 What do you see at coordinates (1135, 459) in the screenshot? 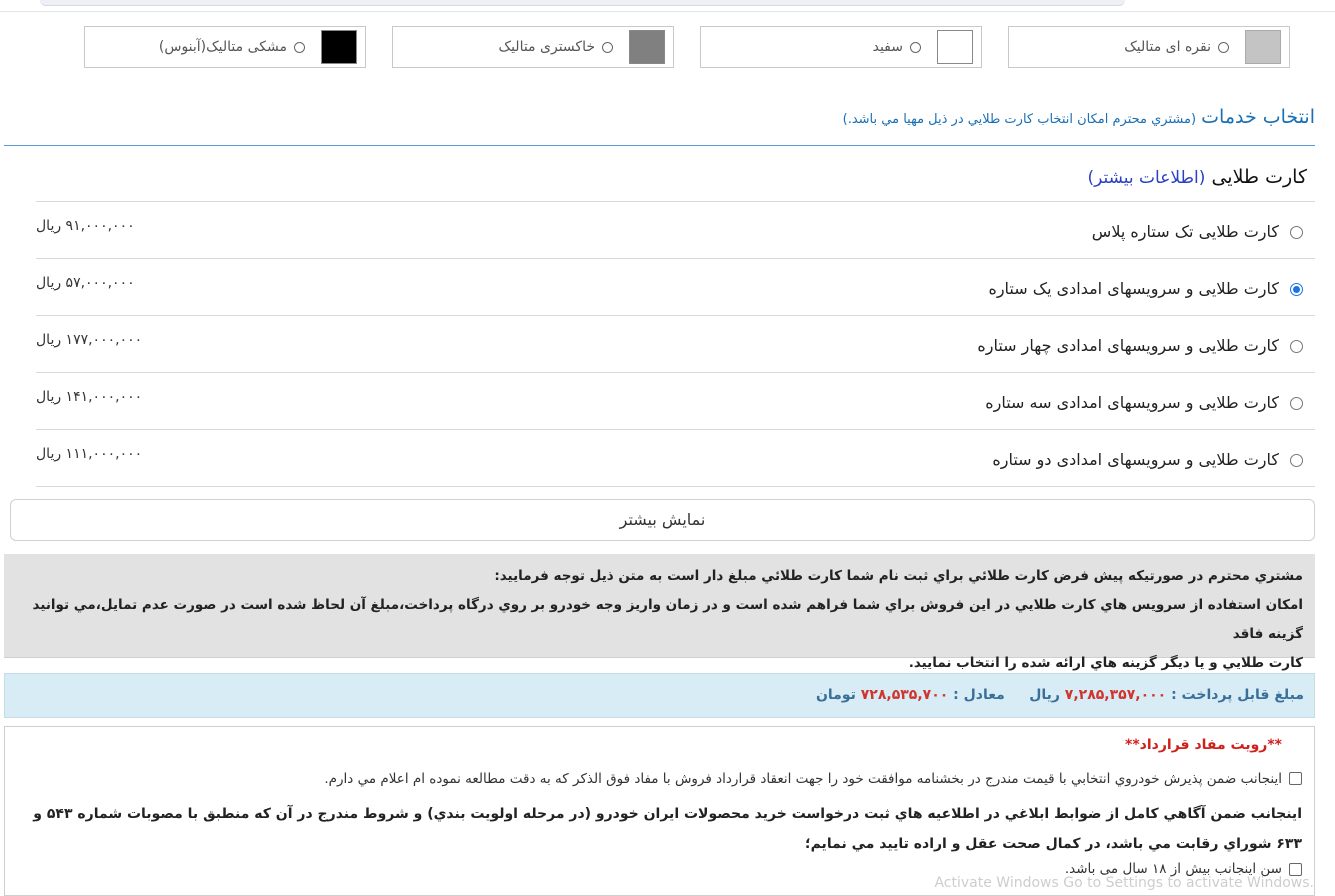
I see `option-label: کارت طلایی و سرویسهای امدادی دو ستاره` at bounding box center [1135, 459].